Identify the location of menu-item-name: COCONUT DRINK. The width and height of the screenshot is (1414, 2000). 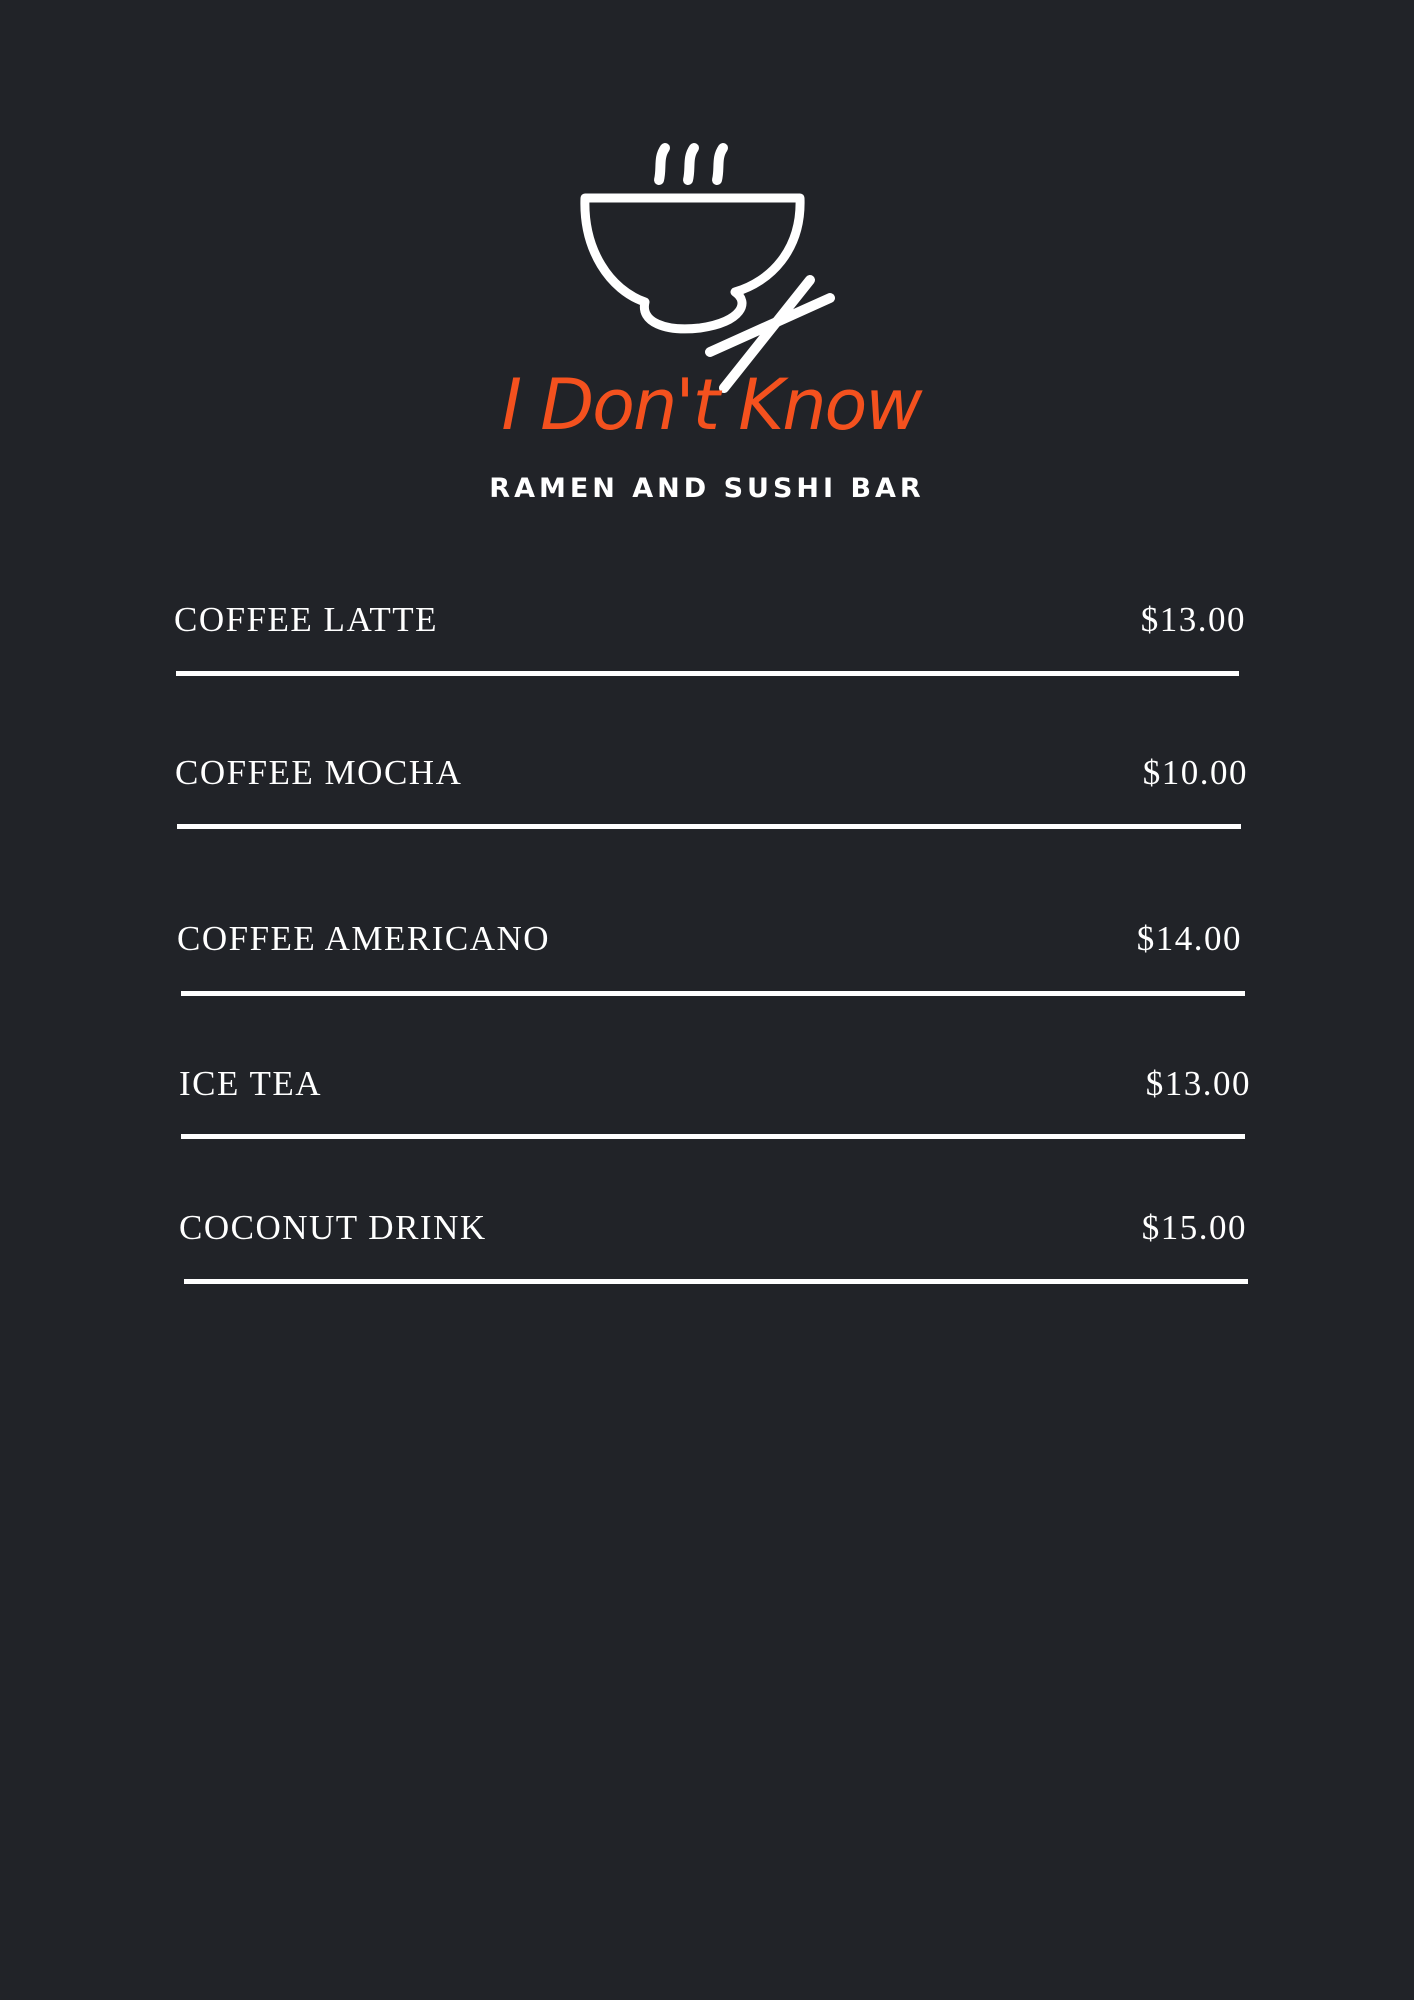
(333, 1227).